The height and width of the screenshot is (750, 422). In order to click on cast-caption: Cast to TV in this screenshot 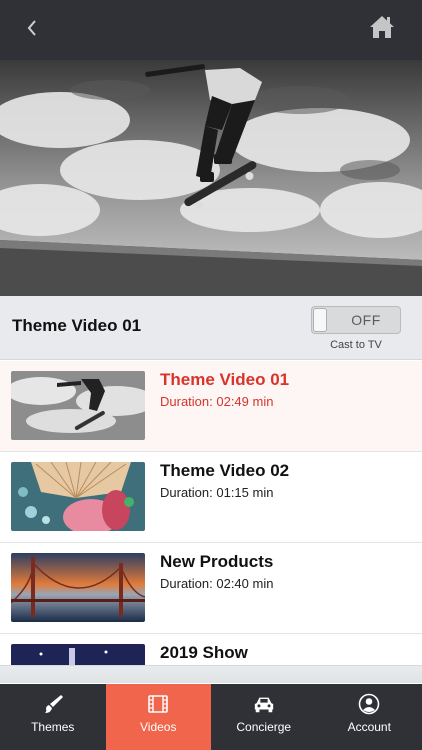, I will do `click(356, 345)`.